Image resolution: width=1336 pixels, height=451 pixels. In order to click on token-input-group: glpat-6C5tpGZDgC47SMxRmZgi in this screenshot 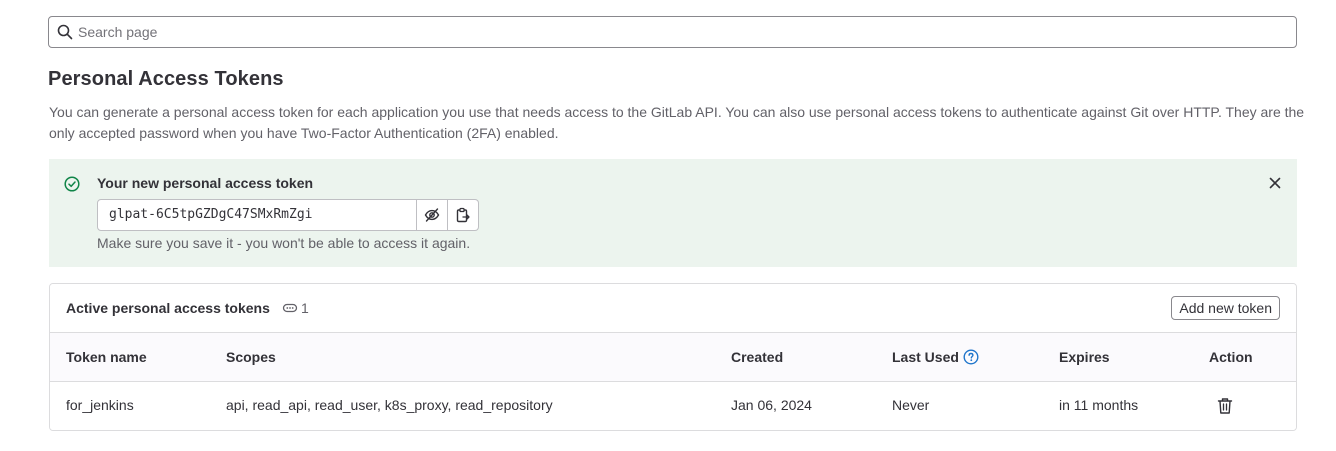, I will do `click(288, 215)`.